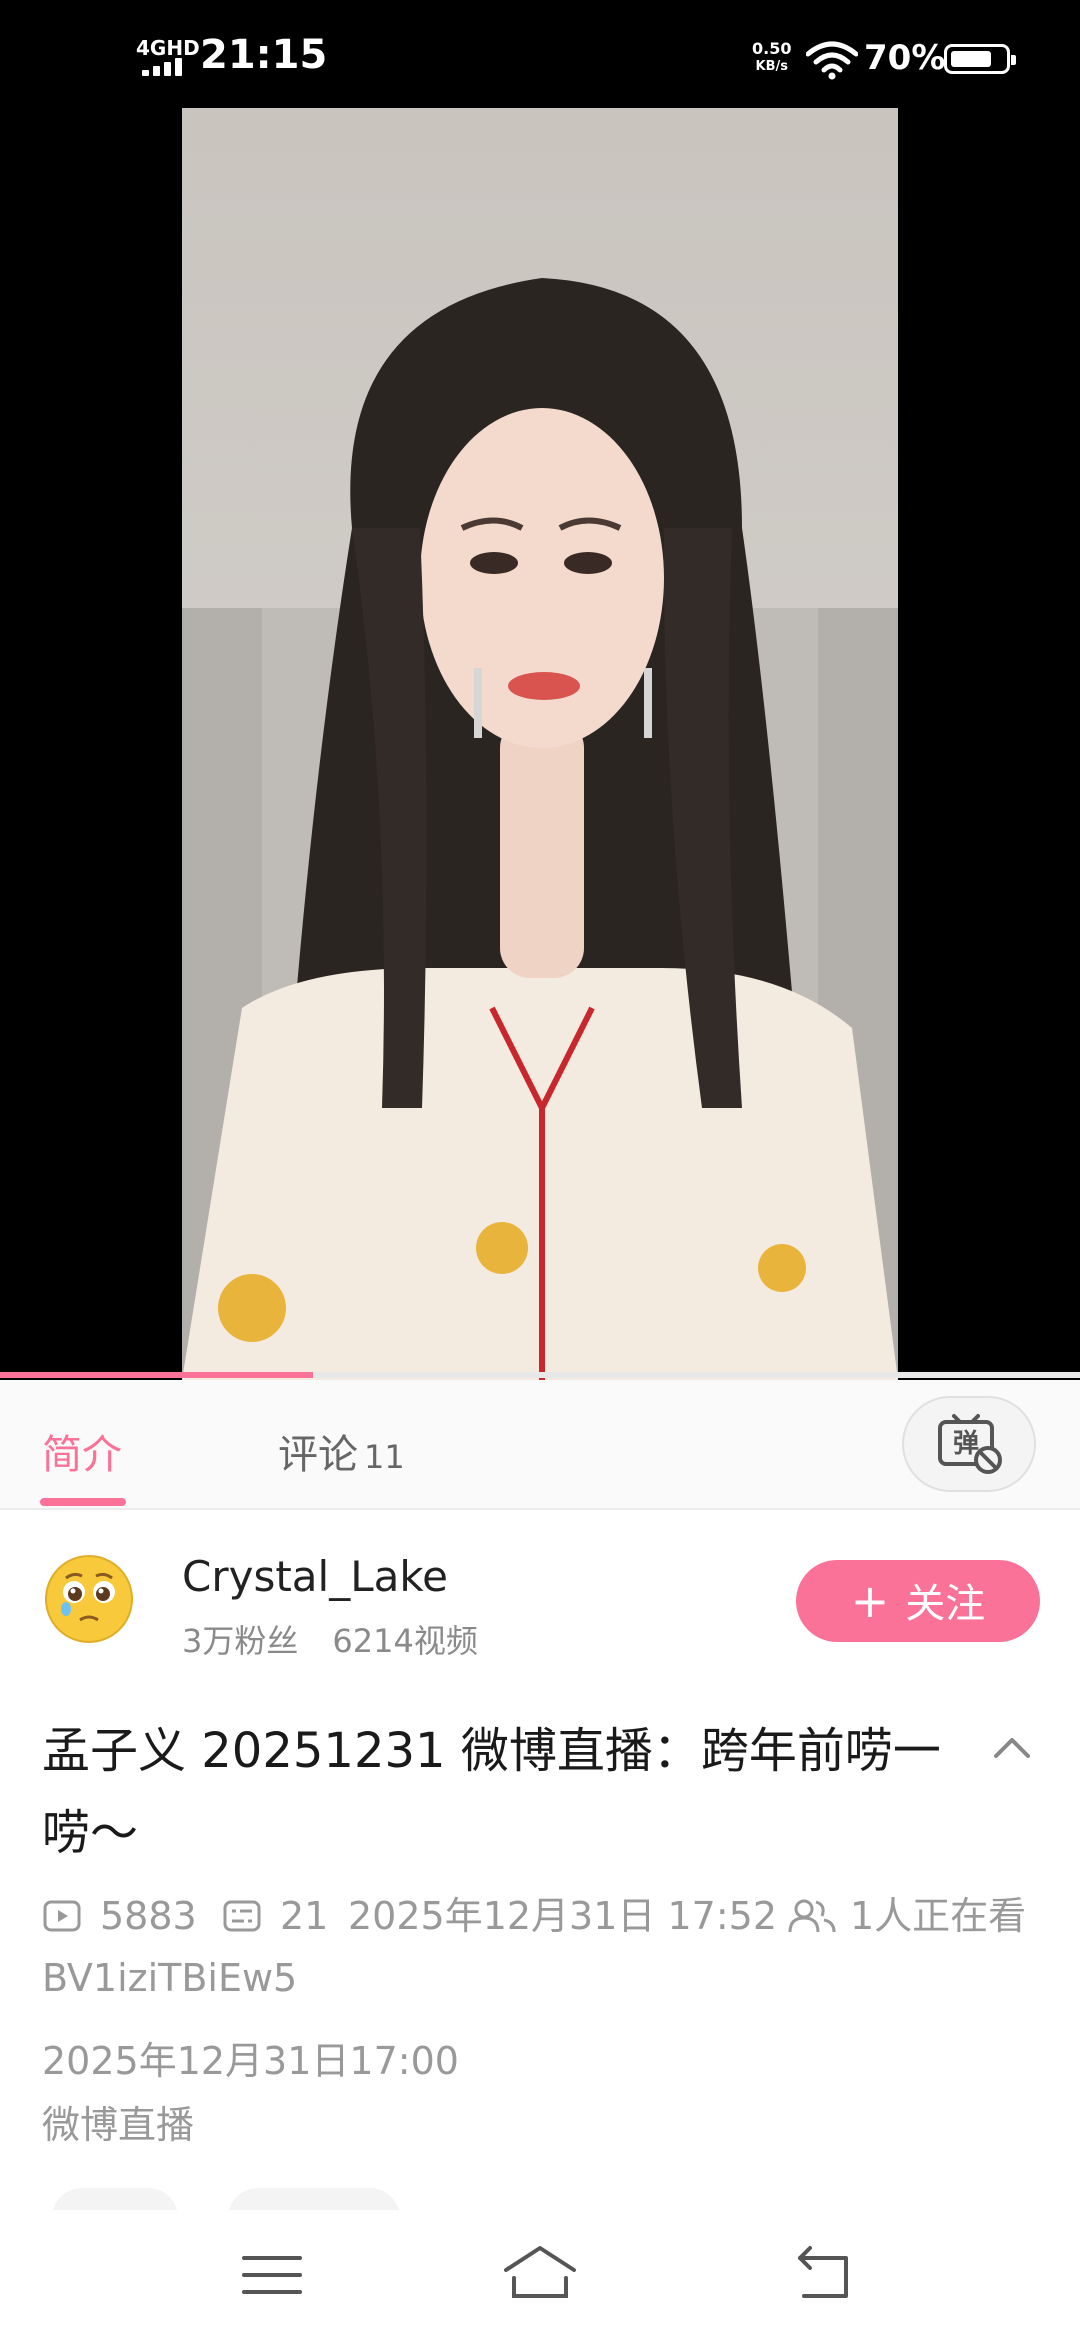  Describe the element at coordinates (540, 1445) in the screenshot. I see `tab-bar: 简介 评论 11 弹` at that location.